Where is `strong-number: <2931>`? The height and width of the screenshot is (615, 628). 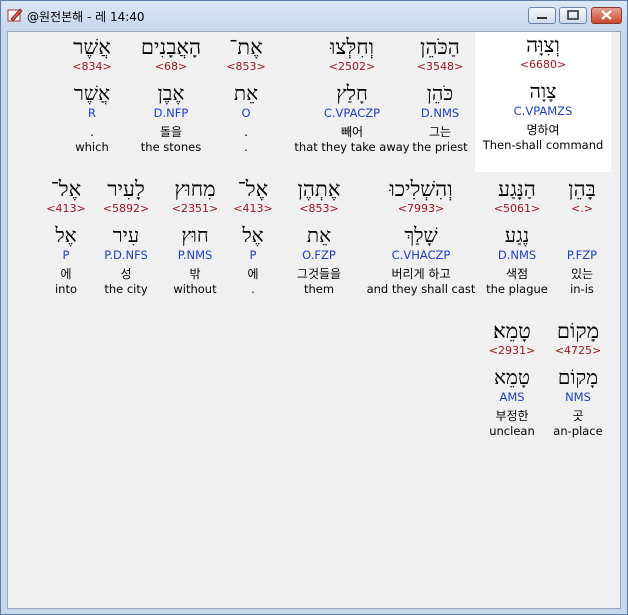 strong-number: <2931> is located at coordinates (512, 350).